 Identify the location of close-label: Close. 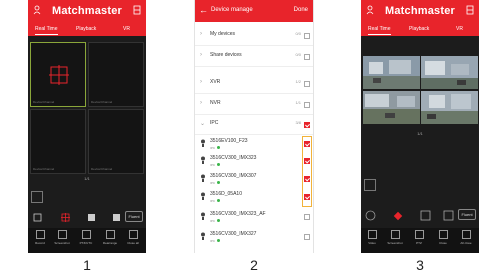
(443, 243).